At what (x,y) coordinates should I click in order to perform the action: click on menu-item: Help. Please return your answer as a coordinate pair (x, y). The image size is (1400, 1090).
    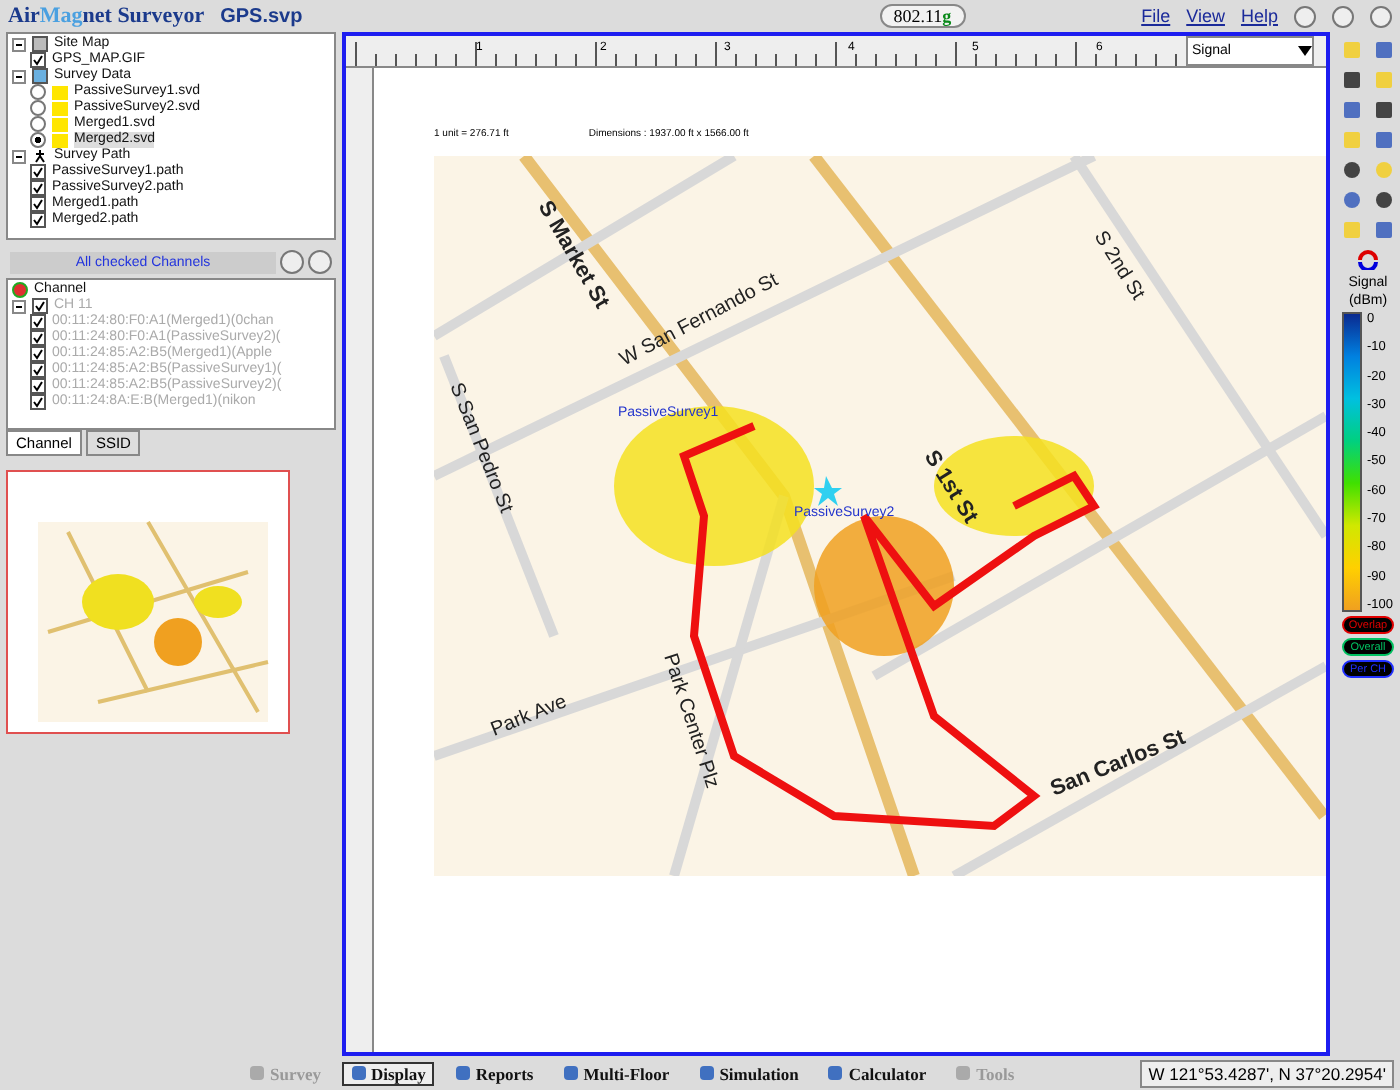
    Looking at the image, I should click on (1259, 16).